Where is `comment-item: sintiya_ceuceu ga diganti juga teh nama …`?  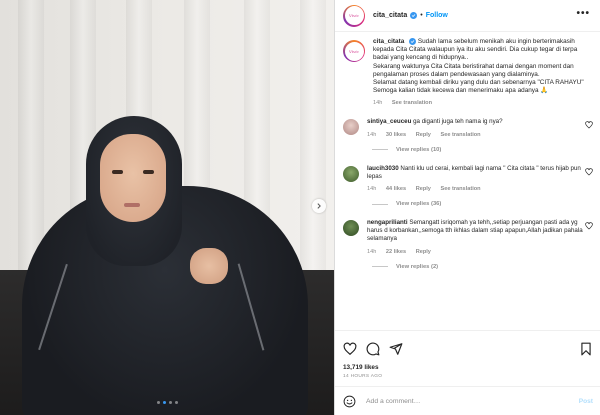 comment-item: sintiya_ceuceu ga diganti juga teh nama … is located at coordinates (467, 128).